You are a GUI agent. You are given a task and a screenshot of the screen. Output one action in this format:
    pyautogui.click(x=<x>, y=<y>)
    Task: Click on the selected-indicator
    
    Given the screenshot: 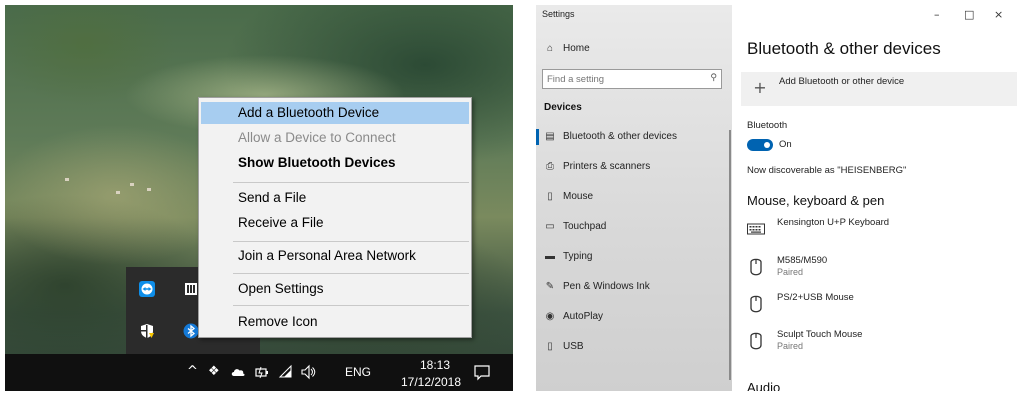 What is the action you would take?
    pyautogui.click(x=537, y=137)
    